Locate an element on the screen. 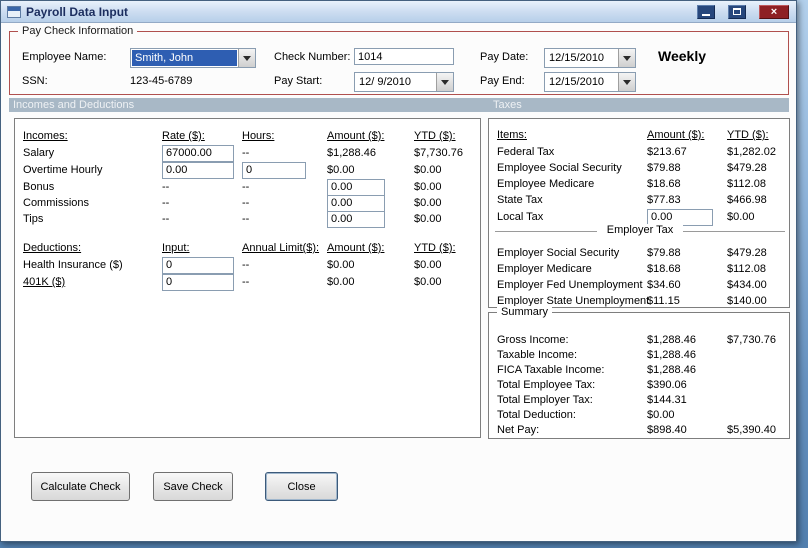 Image resolution: width=808 pixels, height=548 pixels. row-label: Local Tax is located at coordinates (520, 217).